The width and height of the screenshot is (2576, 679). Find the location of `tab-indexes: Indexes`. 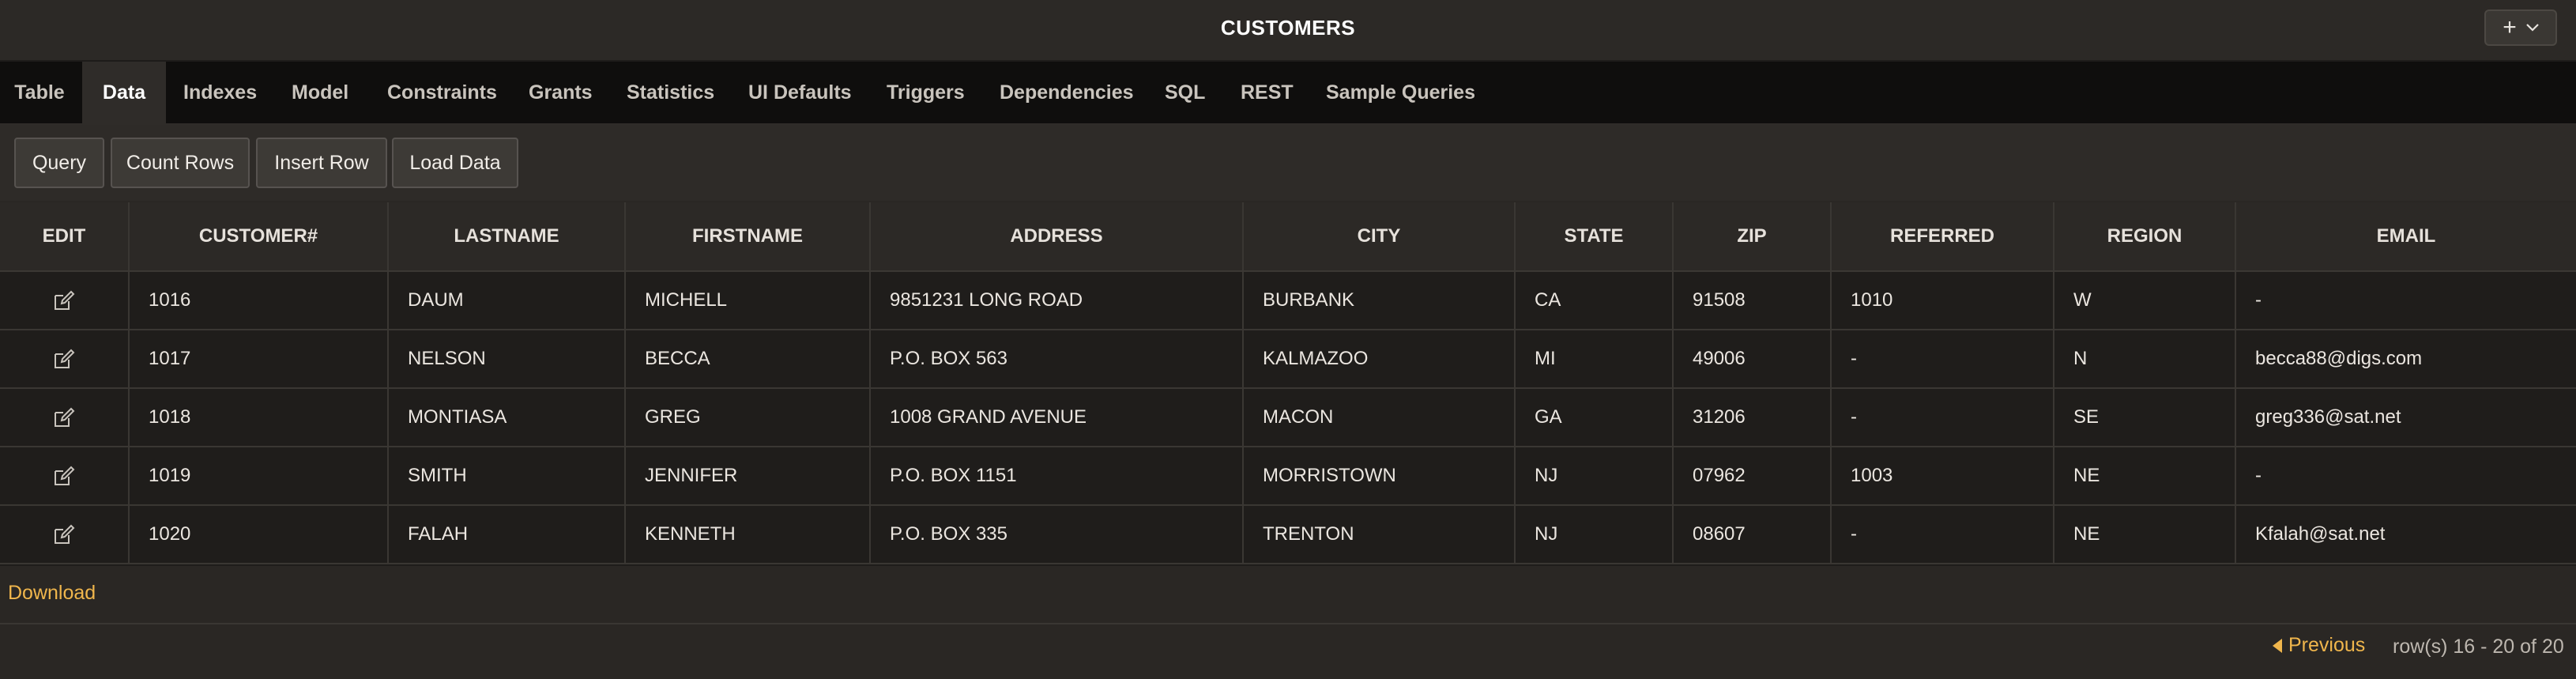

tab-indexes: Indexes is located at coordinates (220, 92).